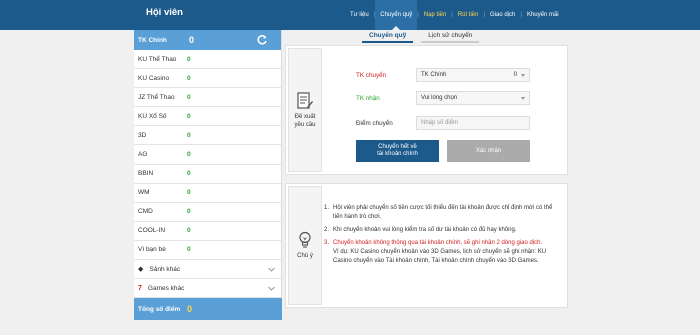 The width and height of the screenshot is (700, 335). I want to click on to-account-select: Vui lòng chọn, so click(473, 98).